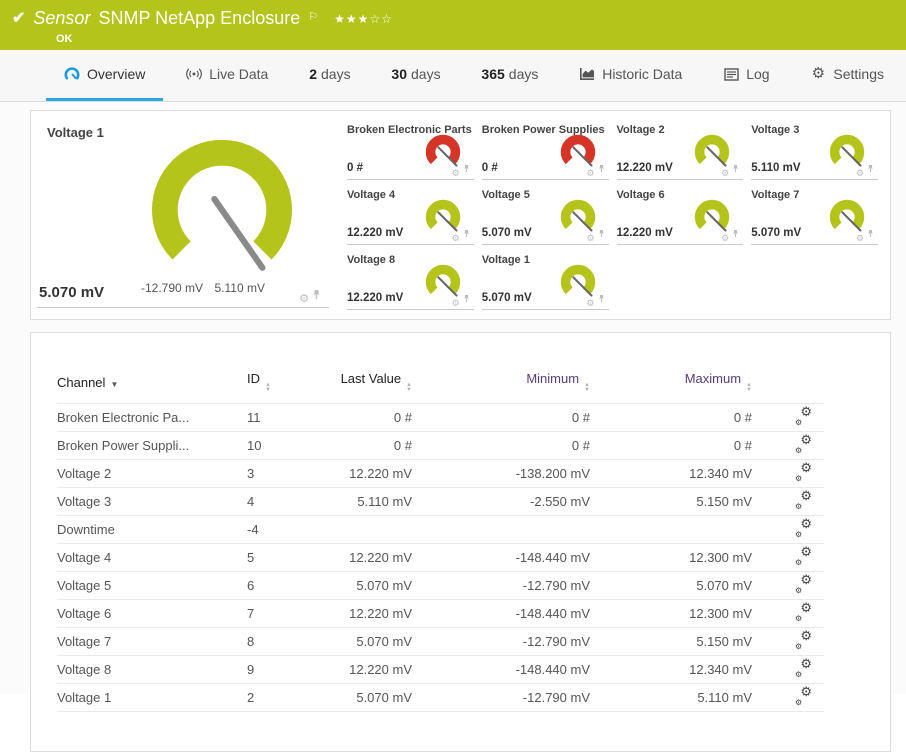 The width and height of the screenshot is (906, 752). I want to click on table-row-downtime: Downtime -4 ⚙ ⚙, so click(440, 529).